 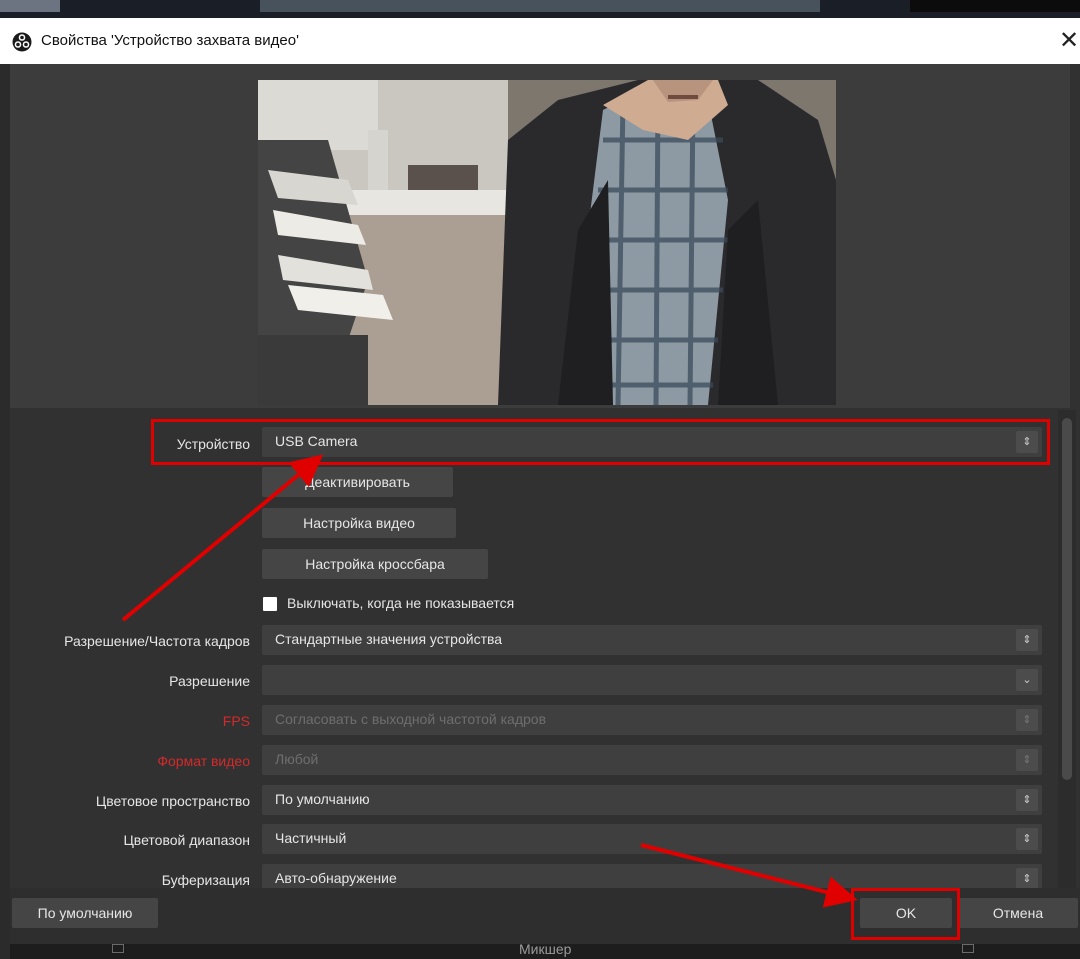 I want to click on ok-button: OK, so click(x=906, y=913).